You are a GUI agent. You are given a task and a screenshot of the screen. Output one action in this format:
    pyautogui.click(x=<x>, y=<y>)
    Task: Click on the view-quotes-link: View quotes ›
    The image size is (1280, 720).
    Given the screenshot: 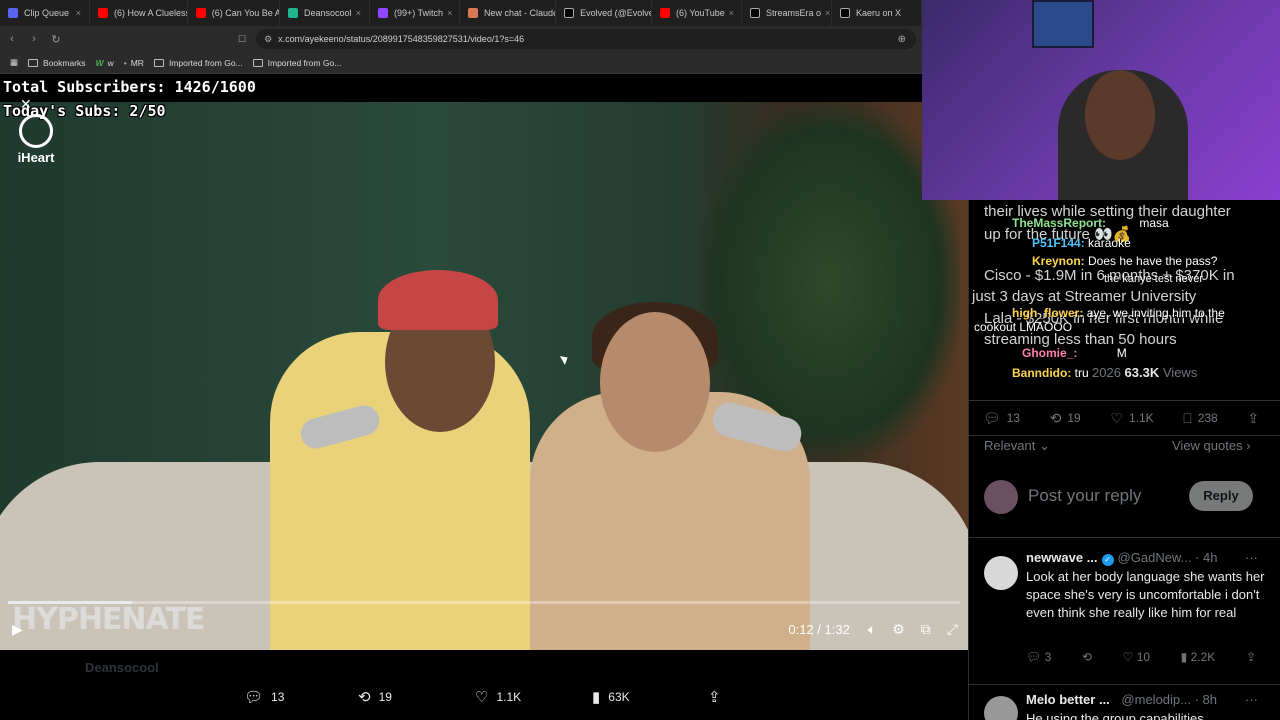 What is the action you would take?
    pyautogui.click(x=1211, y=445)
    